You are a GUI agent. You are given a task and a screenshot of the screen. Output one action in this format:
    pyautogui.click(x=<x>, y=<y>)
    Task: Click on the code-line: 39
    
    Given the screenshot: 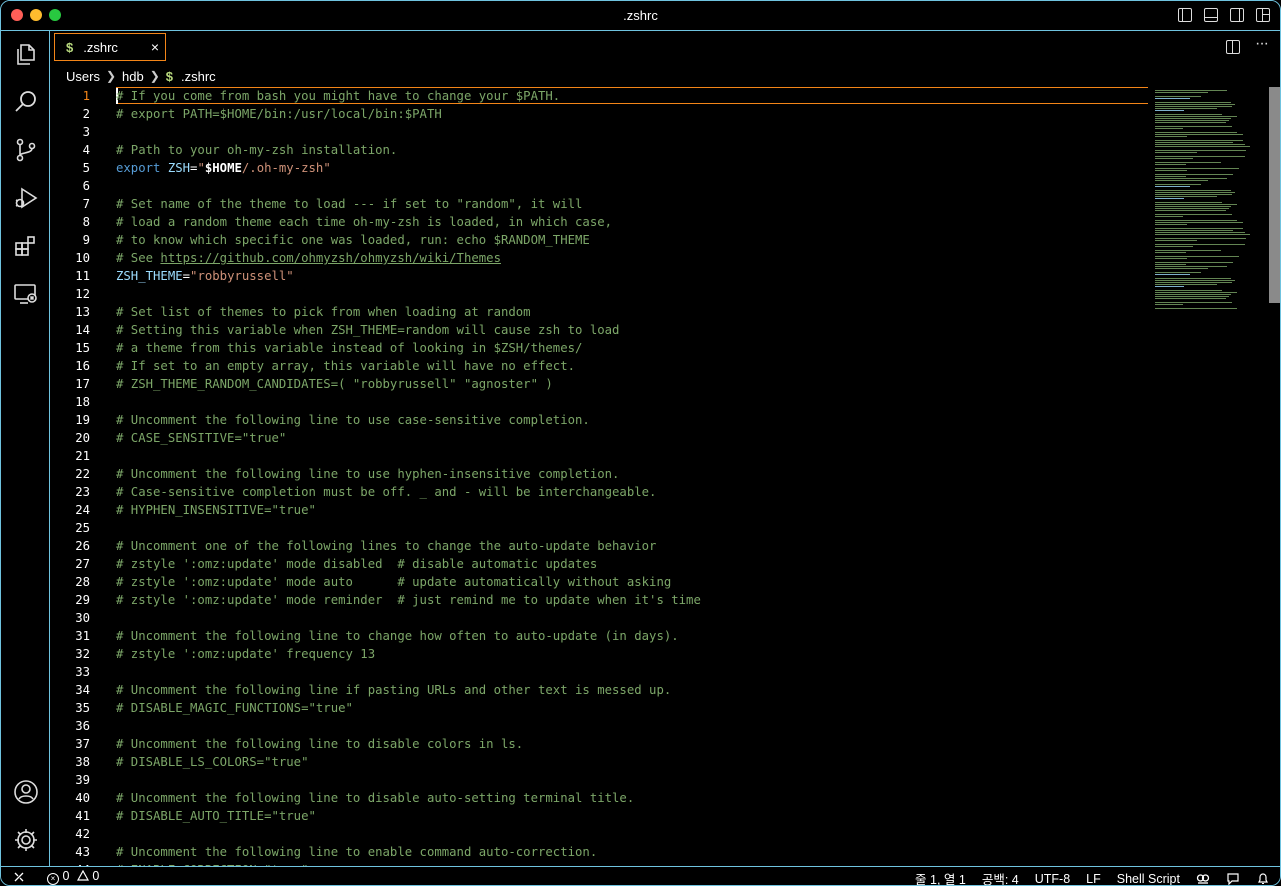 What is the action you would take?
    pyautogui.click(x=599, y=780)
    